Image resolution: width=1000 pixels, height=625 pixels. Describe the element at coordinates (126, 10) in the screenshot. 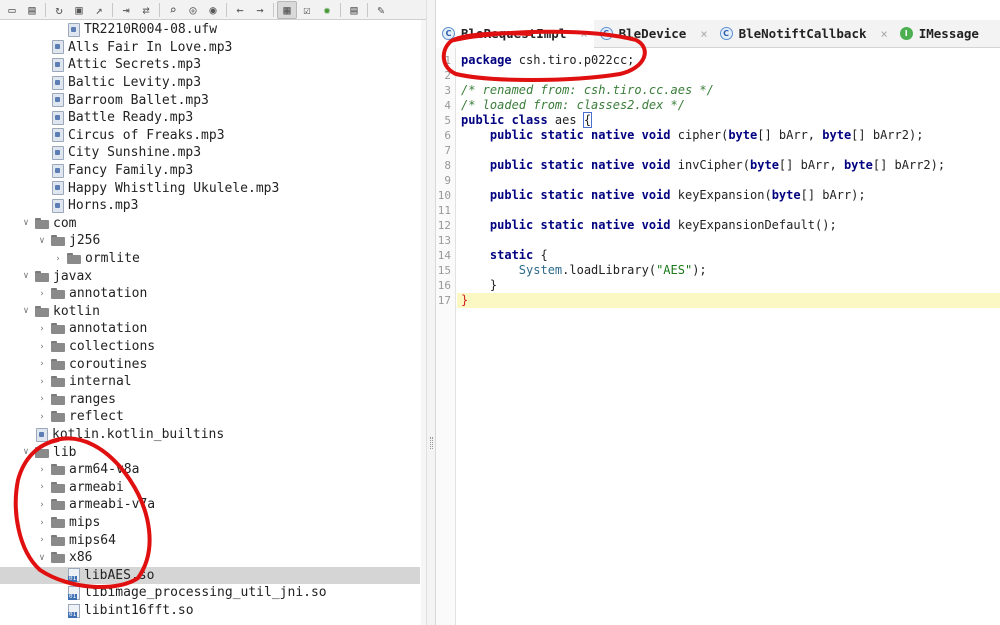

I see `expand-icon: ⇥` at that location.